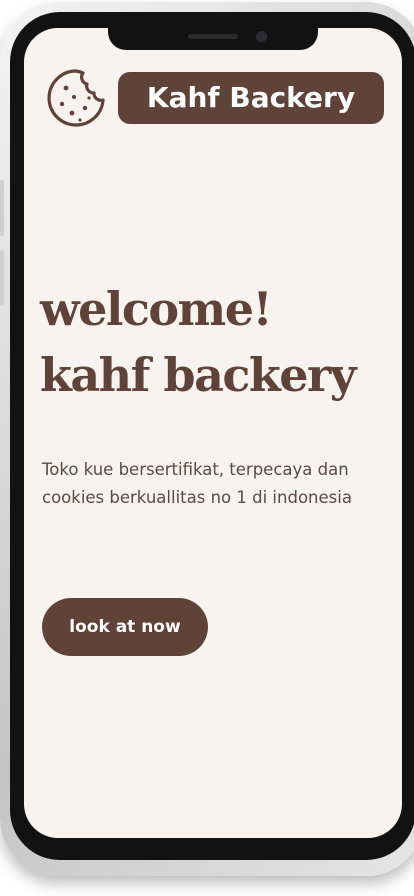 Image resolution: width=414 pixels, height=896 pixels. I want to click on hero-description-line: Toko kue bersertifikat, terpecaya dan, so click(195, 469).